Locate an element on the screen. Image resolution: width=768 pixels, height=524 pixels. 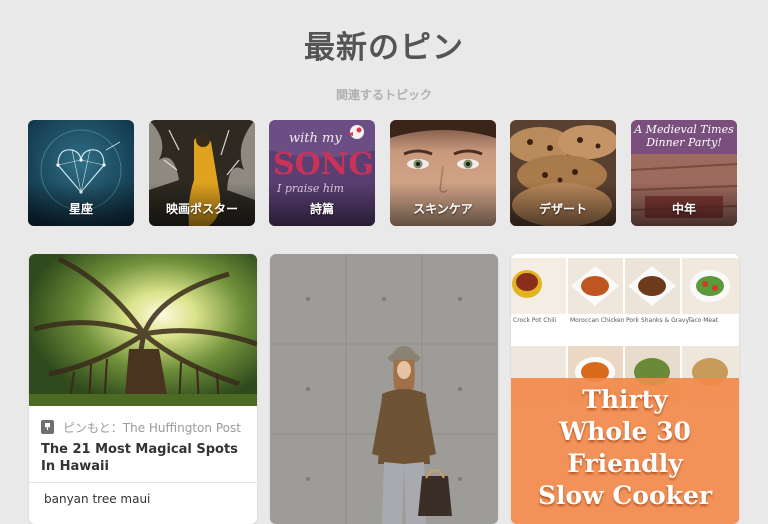
topic-label: 詩篇 is located at coordinates (321, 209).